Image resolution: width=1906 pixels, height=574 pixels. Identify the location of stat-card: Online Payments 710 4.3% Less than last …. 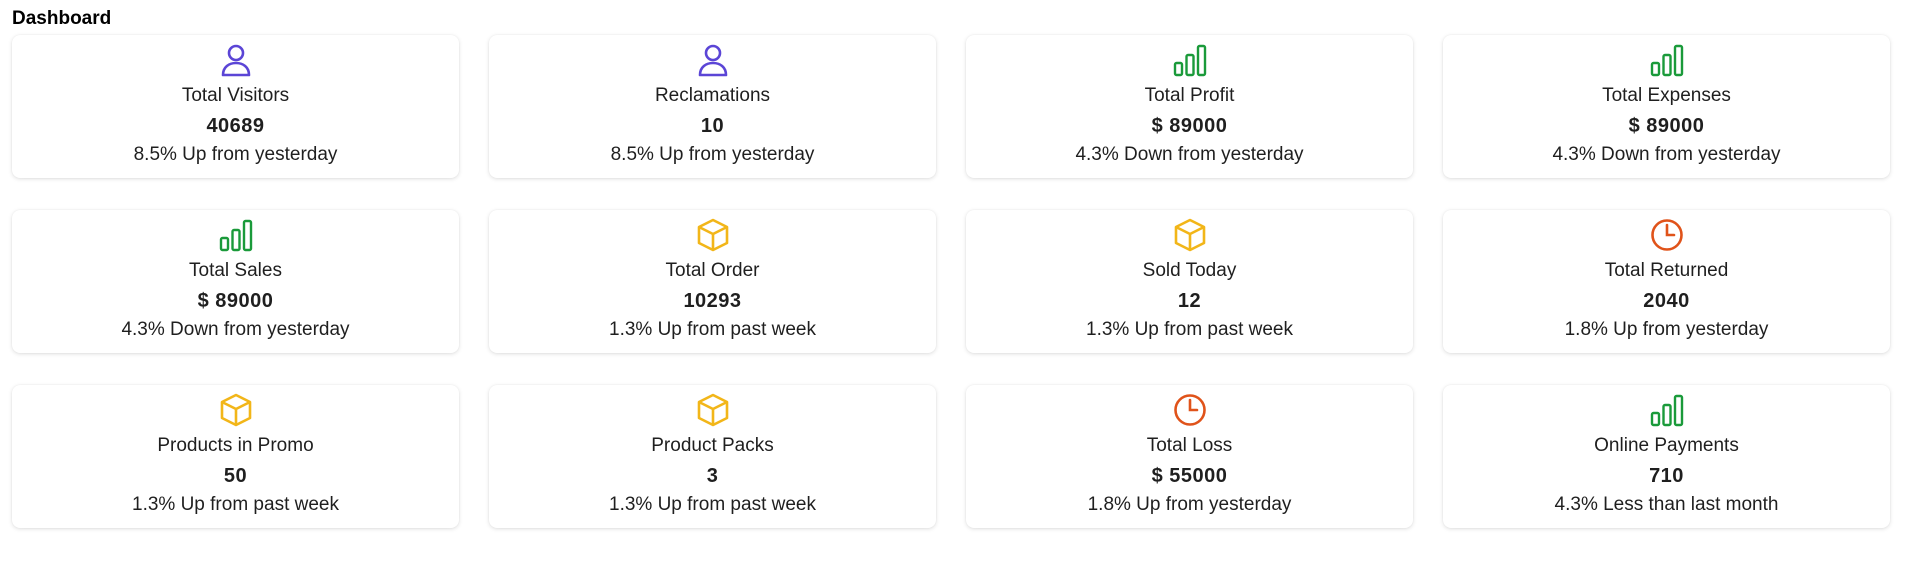
(1666, 456).